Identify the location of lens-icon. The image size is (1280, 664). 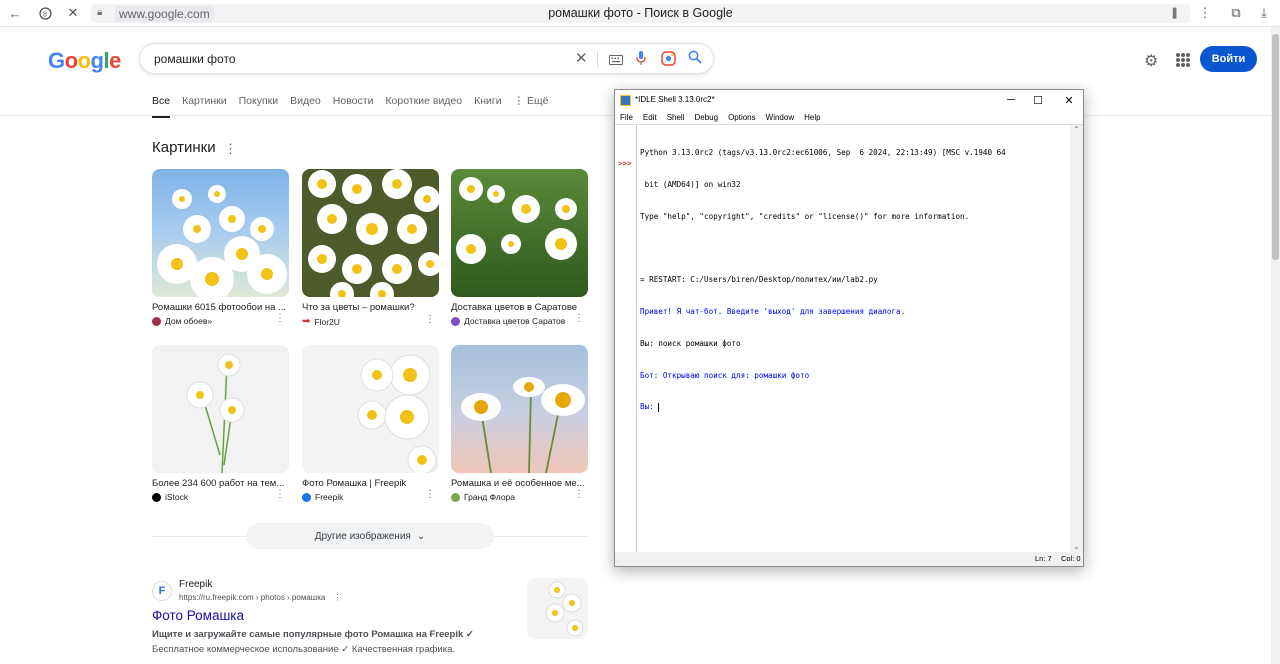
(668, 60).